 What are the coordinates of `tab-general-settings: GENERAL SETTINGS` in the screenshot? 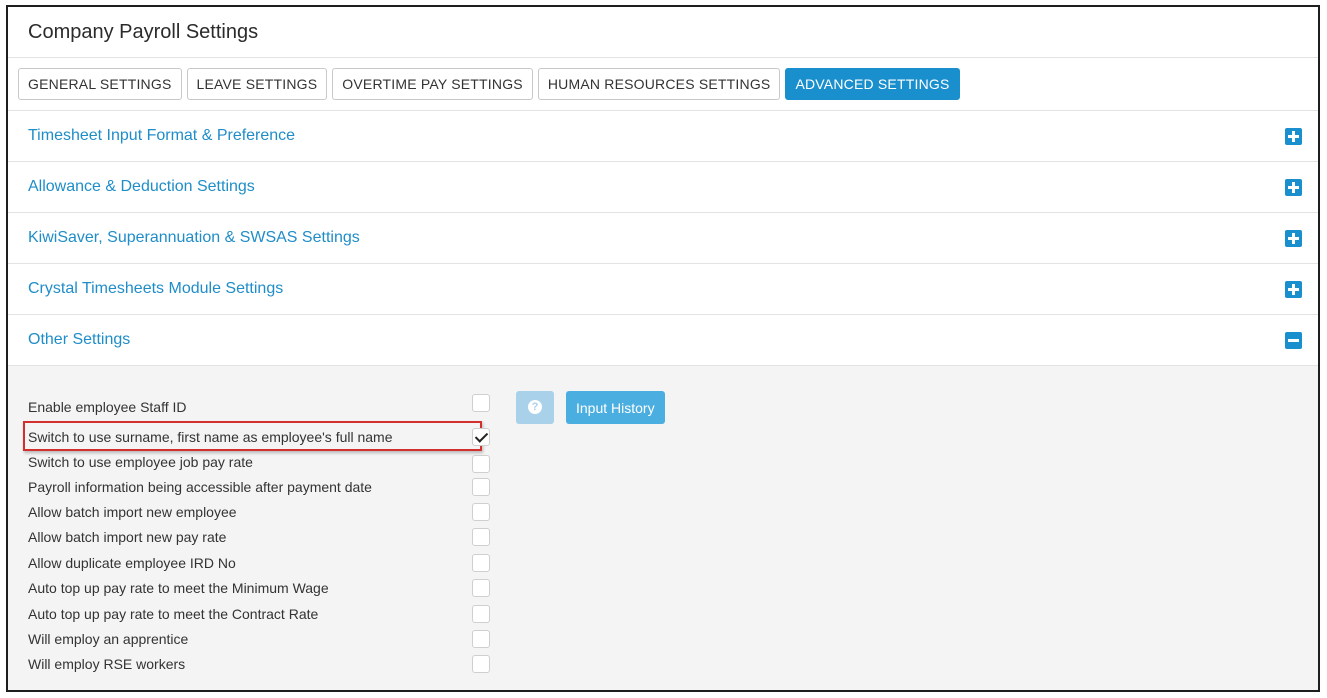 It's located at (100, 84).